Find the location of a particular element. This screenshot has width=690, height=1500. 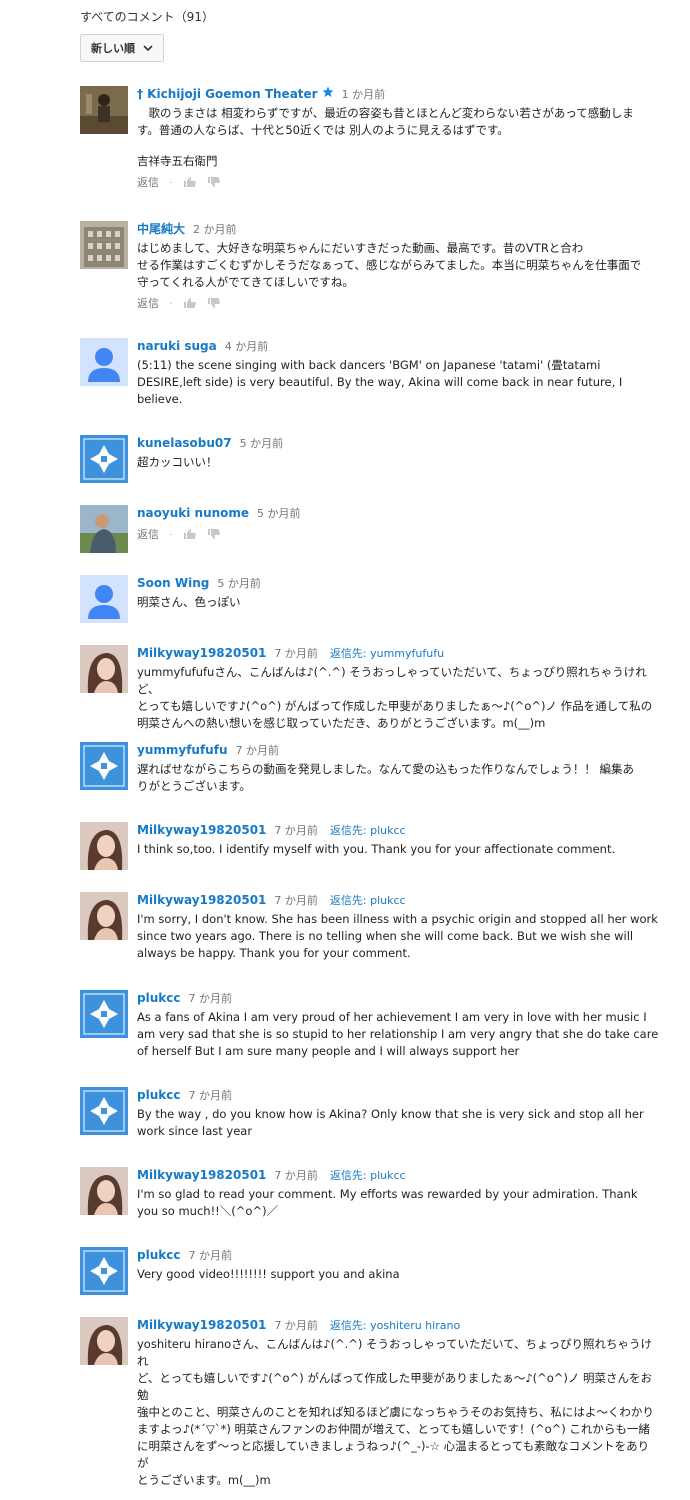

comment-author: Soon Wing is located at coordinates (173, 583).